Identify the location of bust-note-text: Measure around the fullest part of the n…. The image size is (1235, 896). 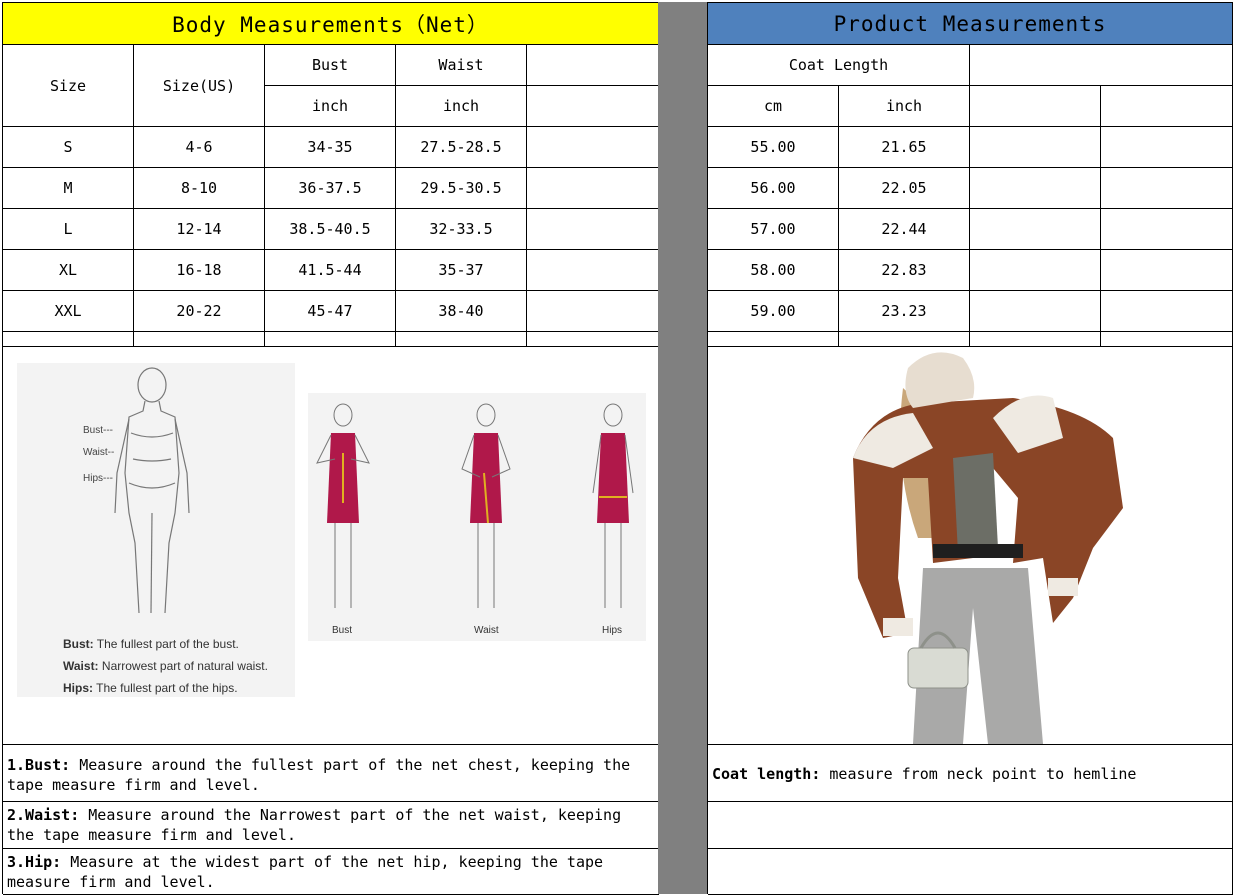
(319, 775).